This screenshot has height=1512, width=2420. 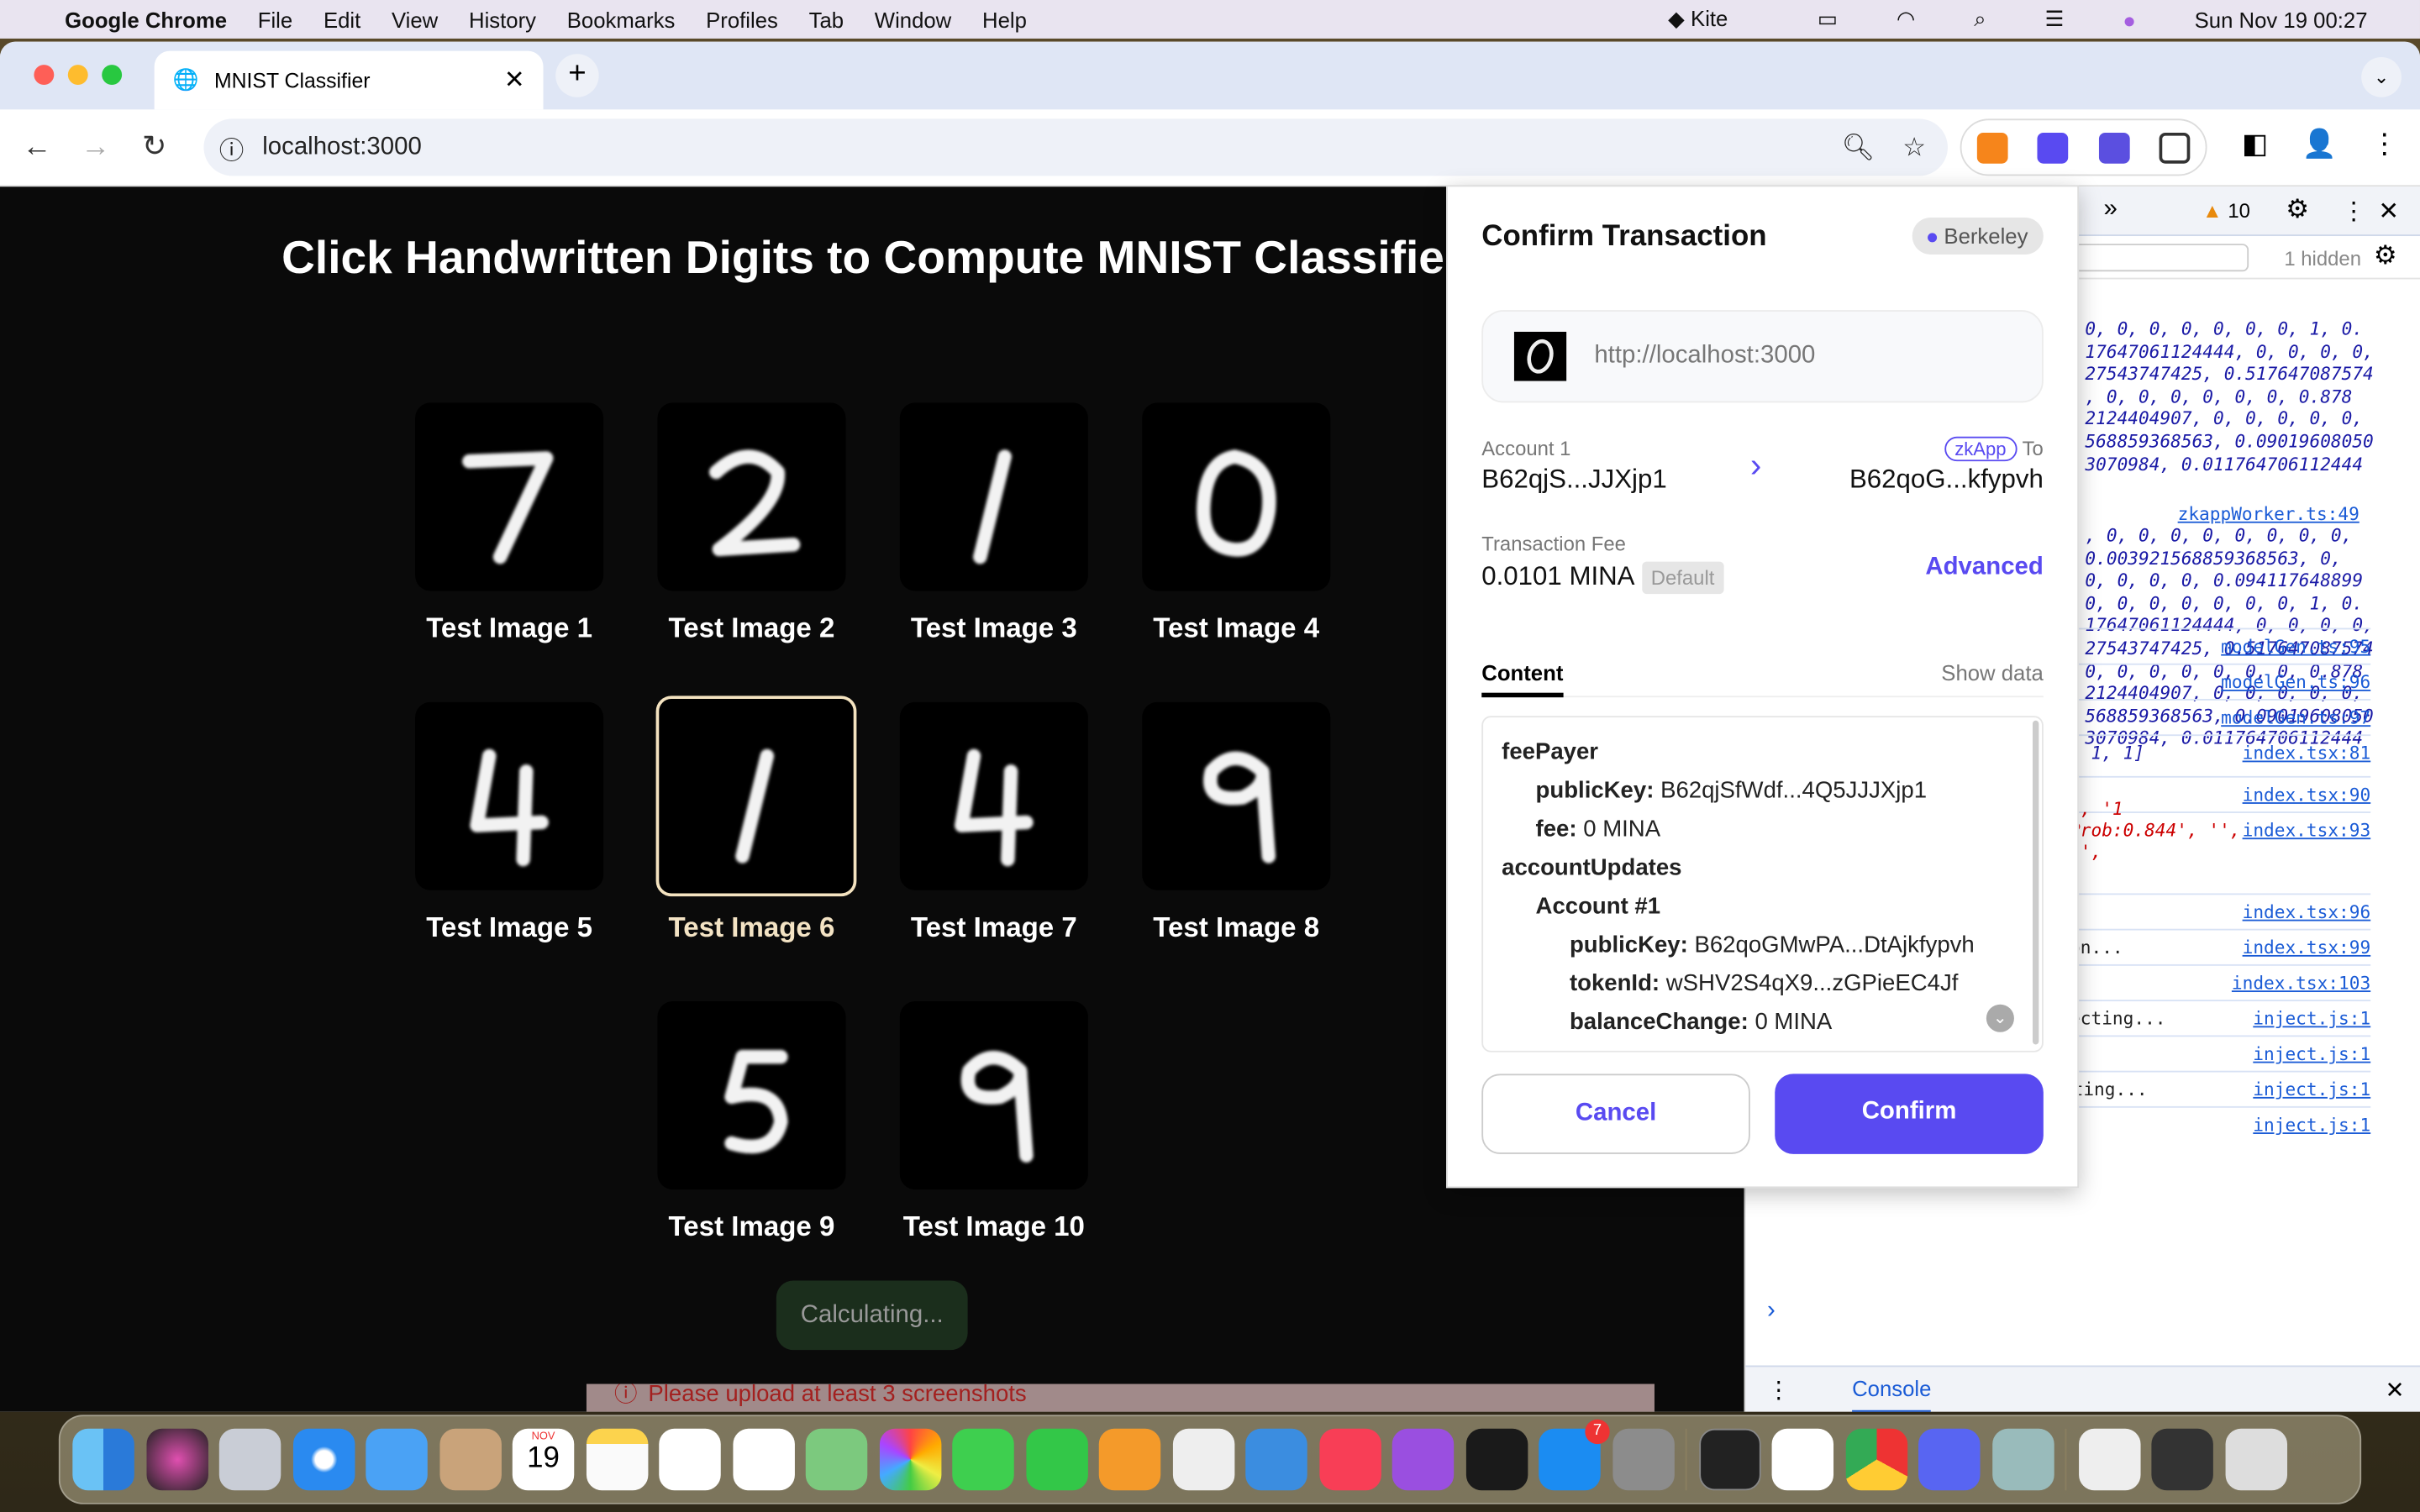 I want to click on photos-icon, so click(x=910, y=1459).